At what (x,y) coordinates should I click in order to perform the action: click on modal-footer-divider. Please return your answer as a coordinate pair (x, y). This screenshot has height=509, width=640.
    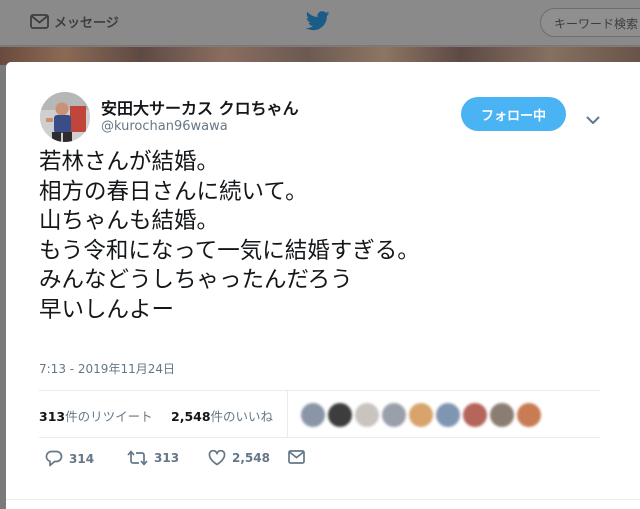
    Looking at the image, I should click on (323, 499).